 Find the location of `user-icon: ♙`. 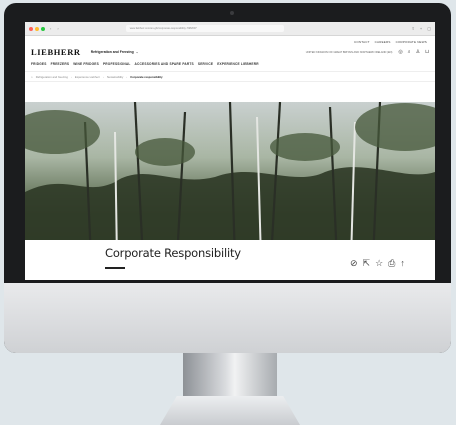

user-icon: ♙ is located at coordinates (418, 52).